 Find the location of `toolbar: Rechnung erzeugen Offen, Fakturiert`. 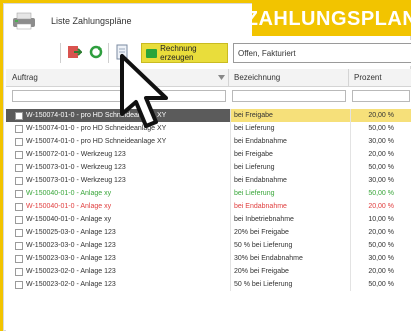

toolbar: Rechnung erzeugen Offen, Fakturiert is located at coordinates (208, 53).